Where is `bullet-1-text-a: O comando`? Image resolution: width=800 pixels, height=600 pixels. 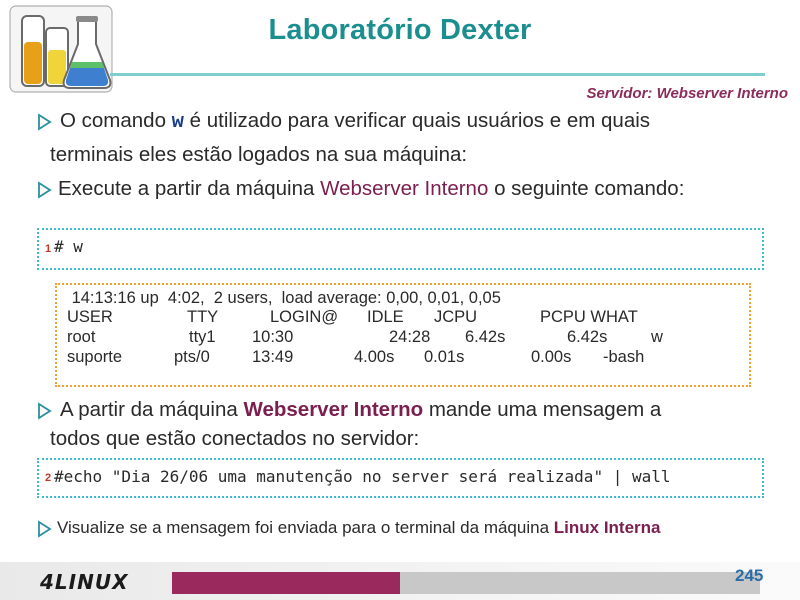 bullet-1-text-a: O comando is located at coordinates (116, 120).